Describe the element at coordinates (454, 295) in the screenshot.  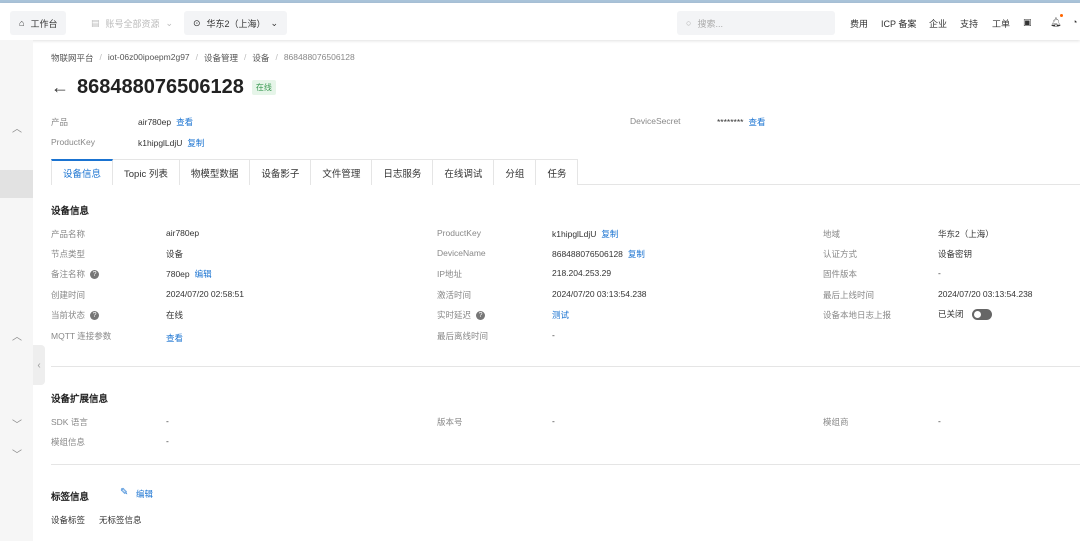
I see `info-label: 激活时间` at that location.